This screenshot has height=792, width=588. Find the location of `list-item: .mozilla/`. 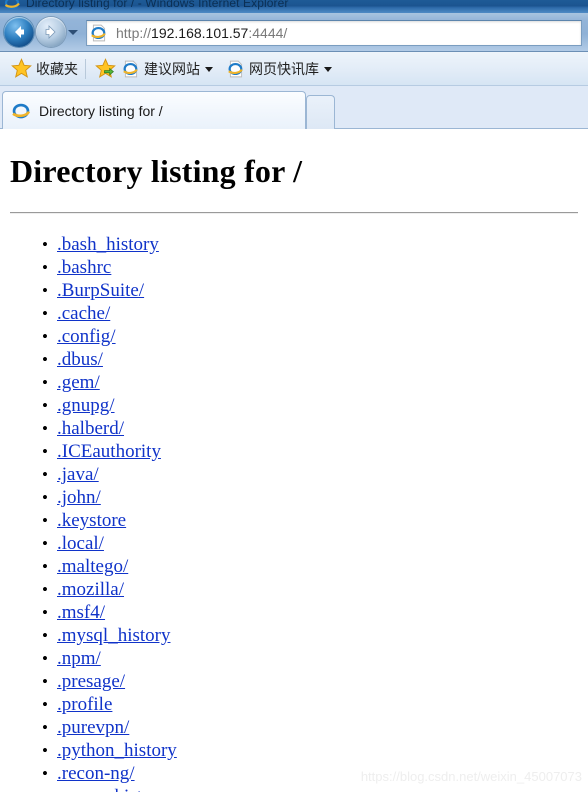

list-item: .mozilla/ is located at coordinates (109, 589).